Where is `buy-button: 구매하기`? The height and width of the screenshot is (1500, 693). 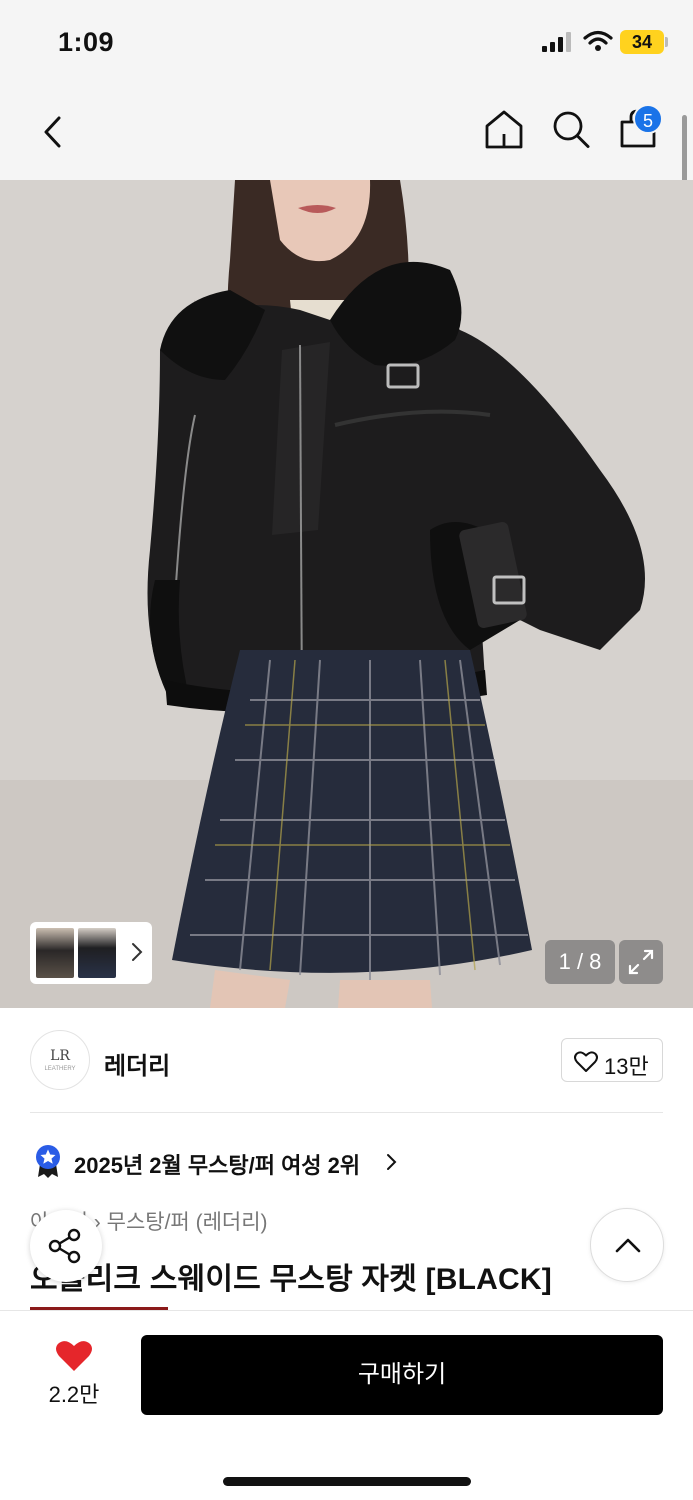
buy-button: 구매하기 is located at coordinates (402, 1375).